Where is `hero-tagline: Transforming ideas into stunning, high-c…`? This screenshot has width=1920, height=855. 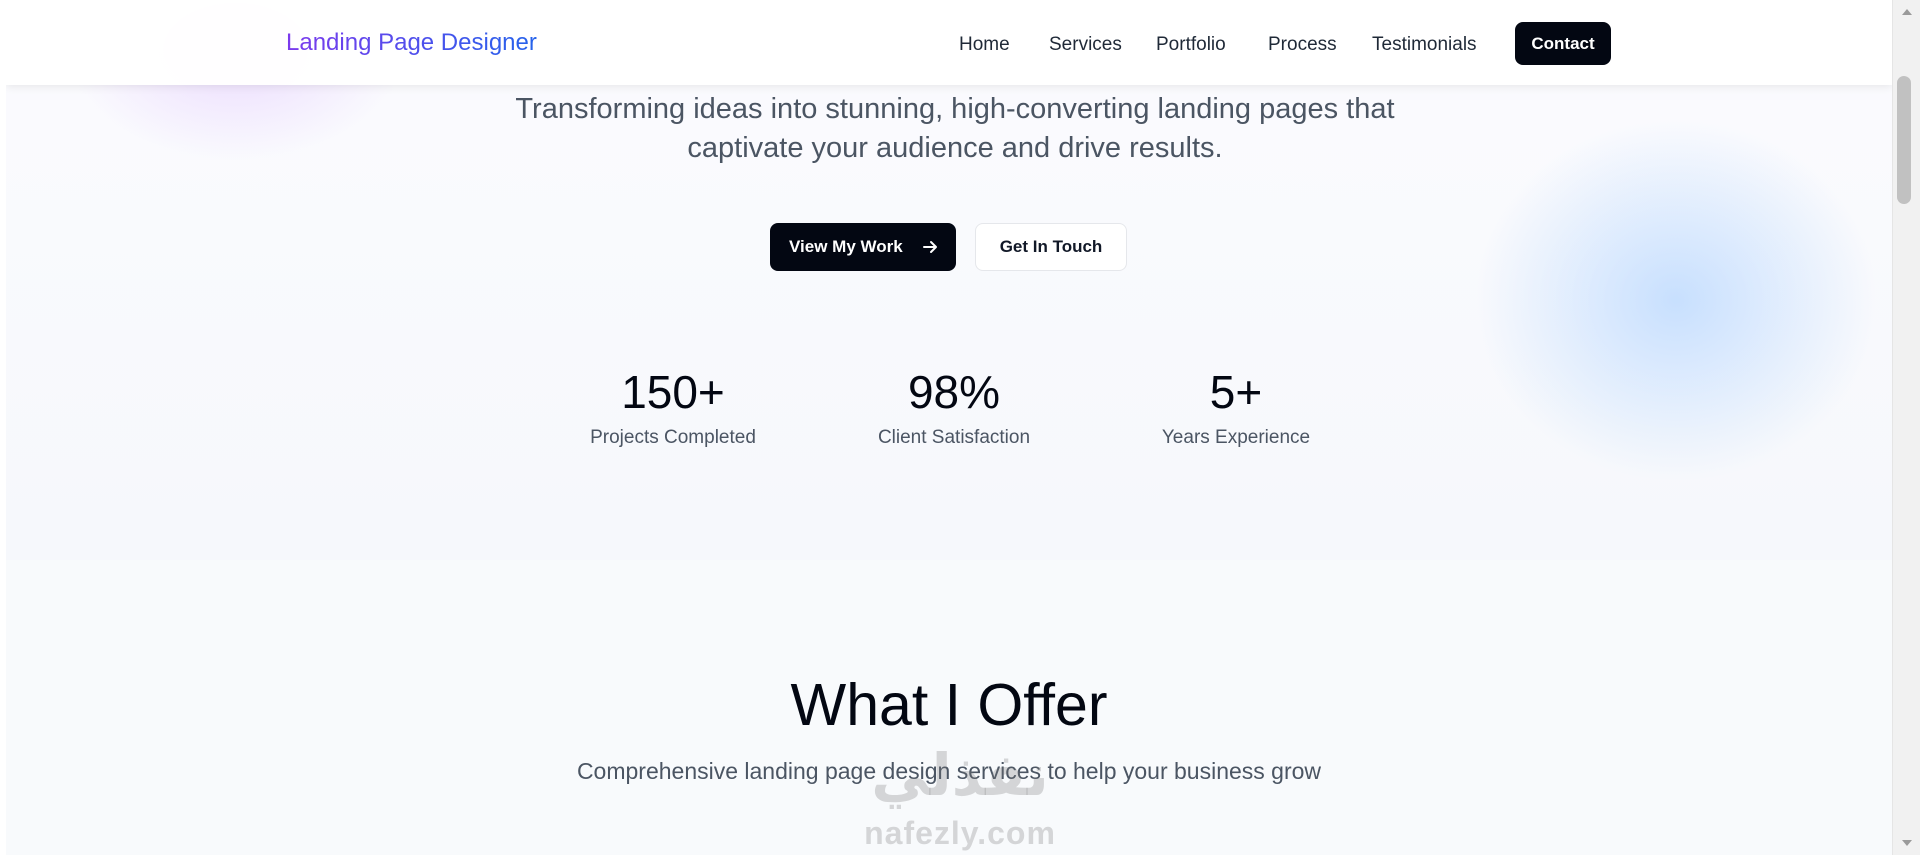
hero-tagline: Transforming ideas into stunning, high-c… is located at coordinates (955, 129).